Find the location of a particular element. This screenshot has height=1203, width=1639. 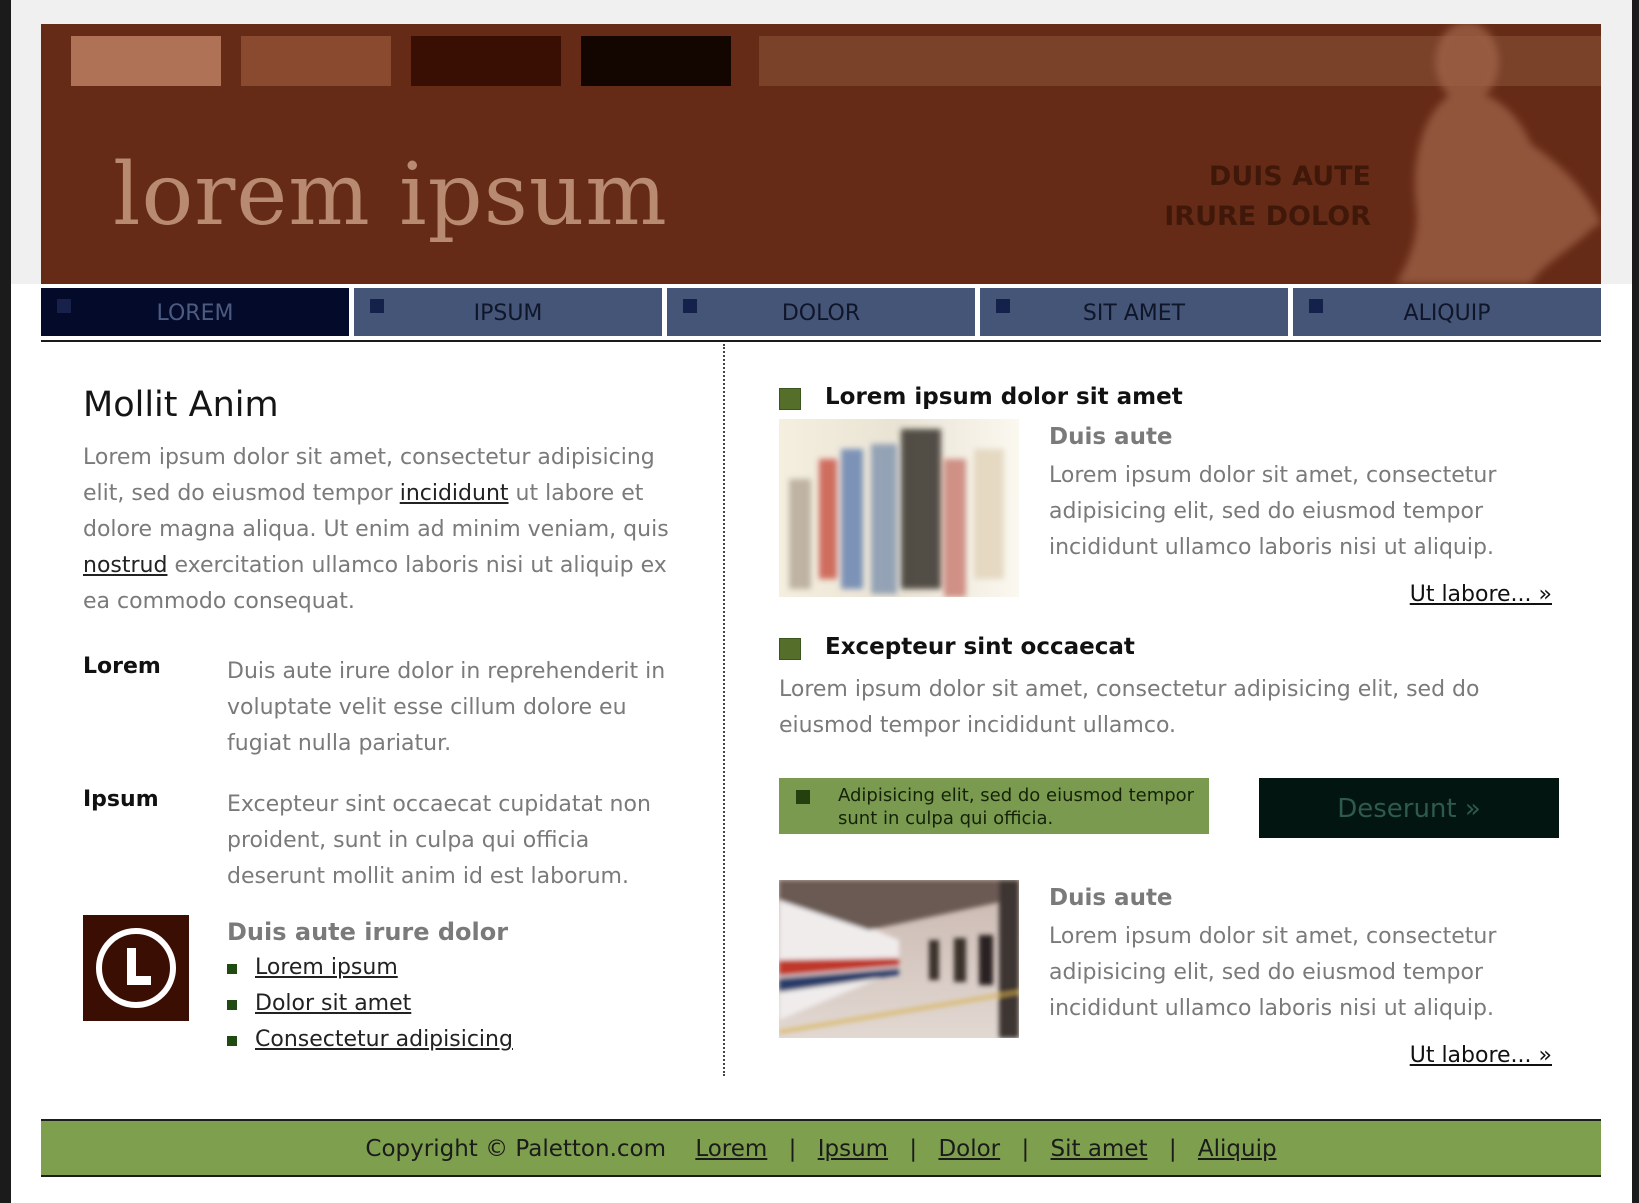

footer-link-aliquip: Aliquip is located at coordinates (1237, 1149).